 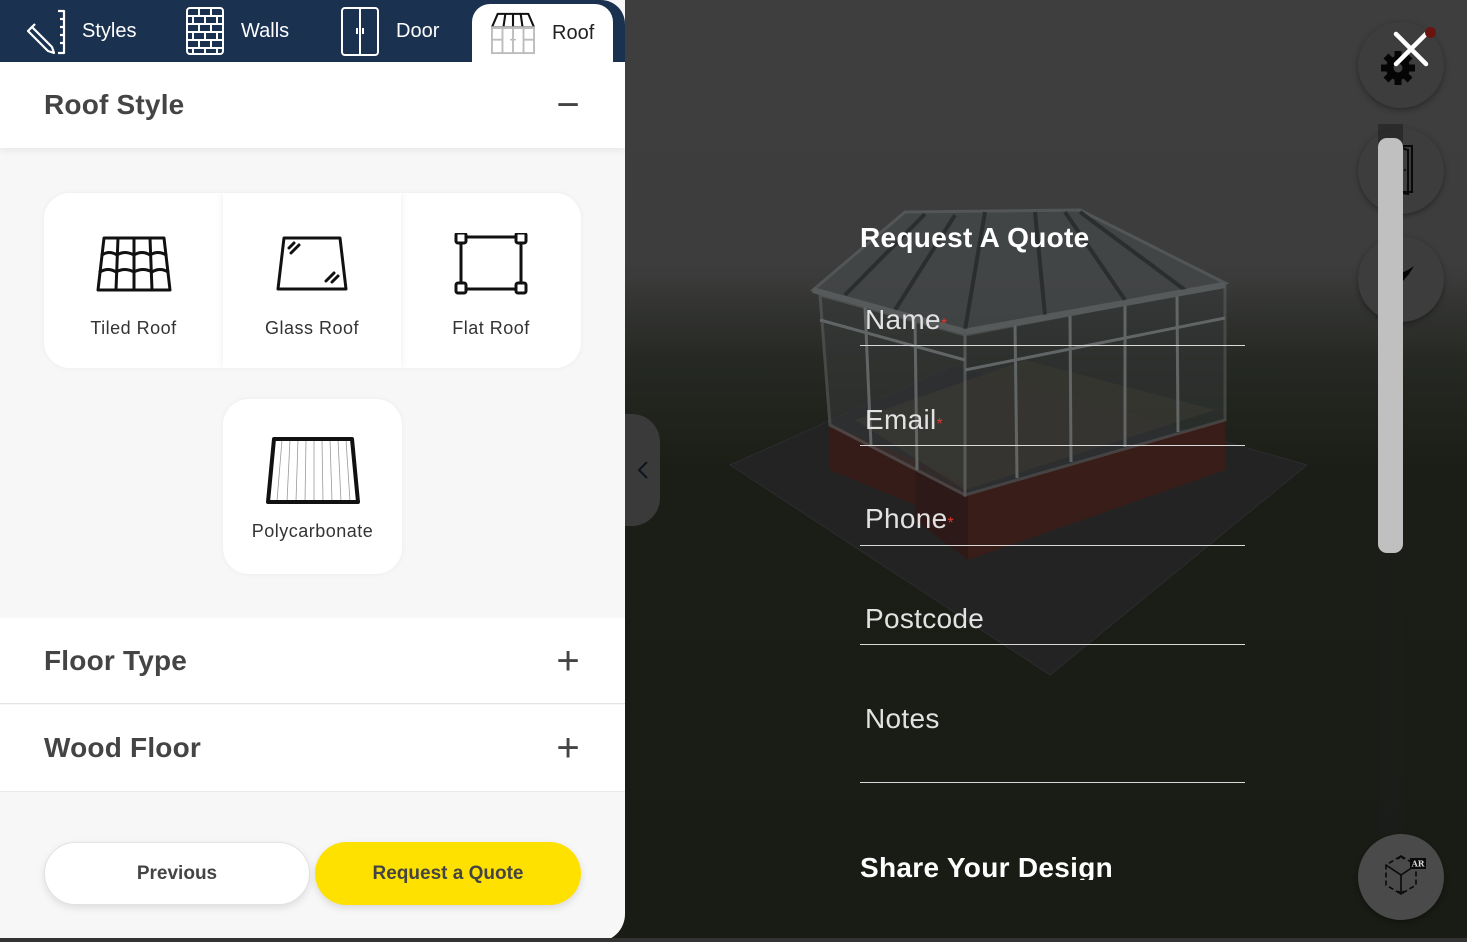 What do you see at coordinates (987, 866) in the screenshot?
I see `share-design-title: Share Your Design` at bounding box center [987, 866].